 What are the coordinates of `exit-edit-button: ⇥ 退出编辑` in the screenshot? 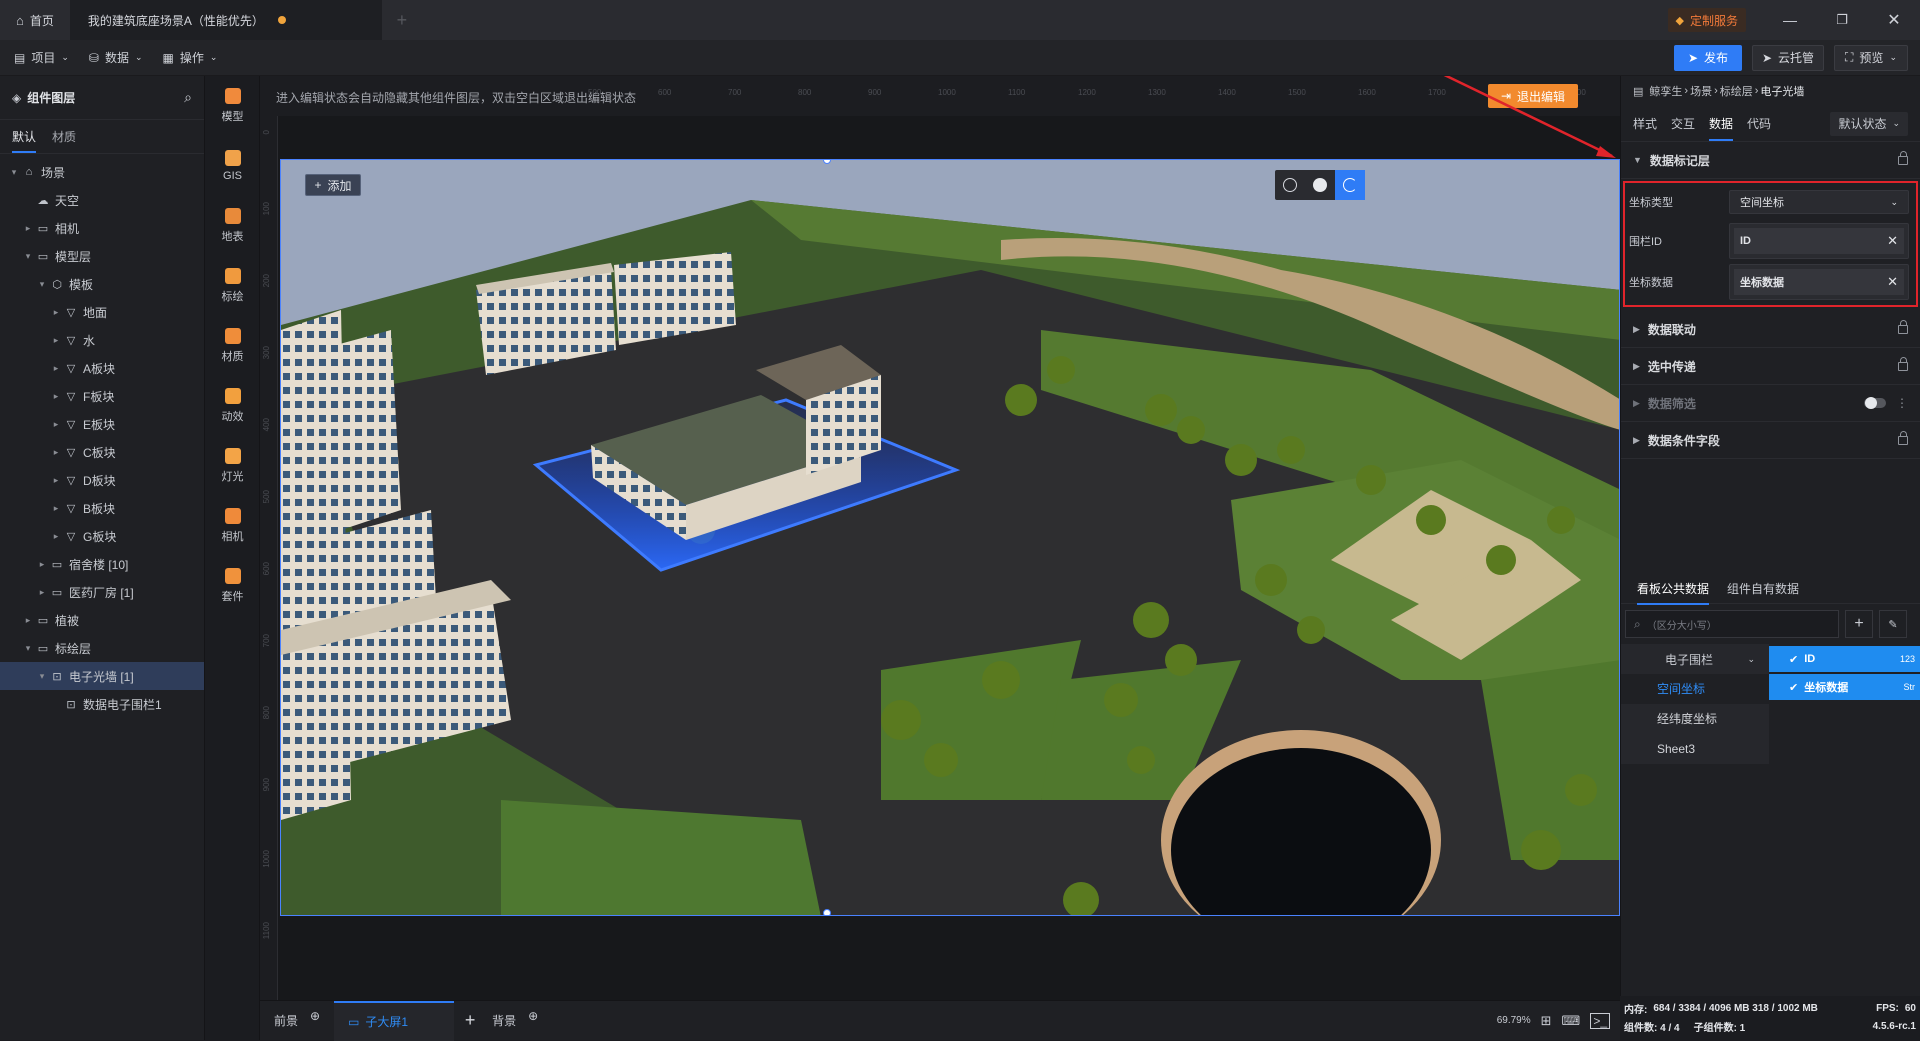 It's located at (1533, 96).